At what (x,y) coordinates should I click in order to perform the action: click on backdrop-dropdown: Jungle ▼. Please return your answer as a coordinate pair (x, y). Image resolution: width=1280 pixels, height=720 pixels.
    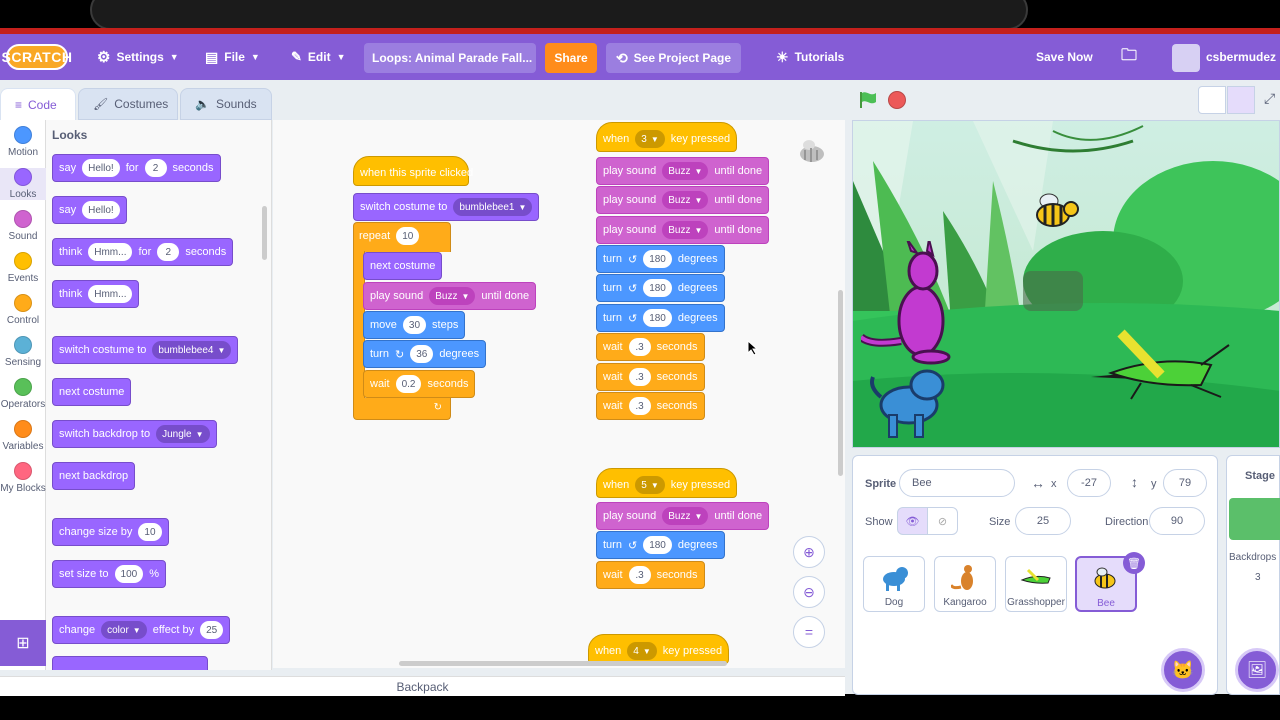
    Looking at the image, I should click on (183, 434).